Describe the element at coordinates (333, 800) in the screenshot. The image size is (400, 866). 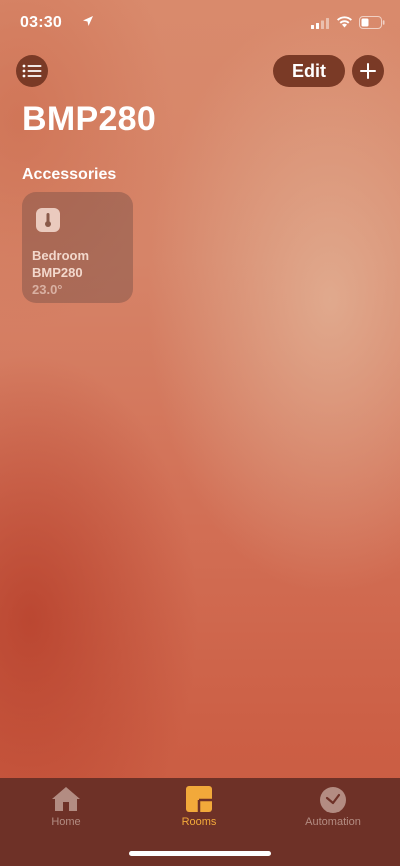
I see `clock-check-icon` at that location.